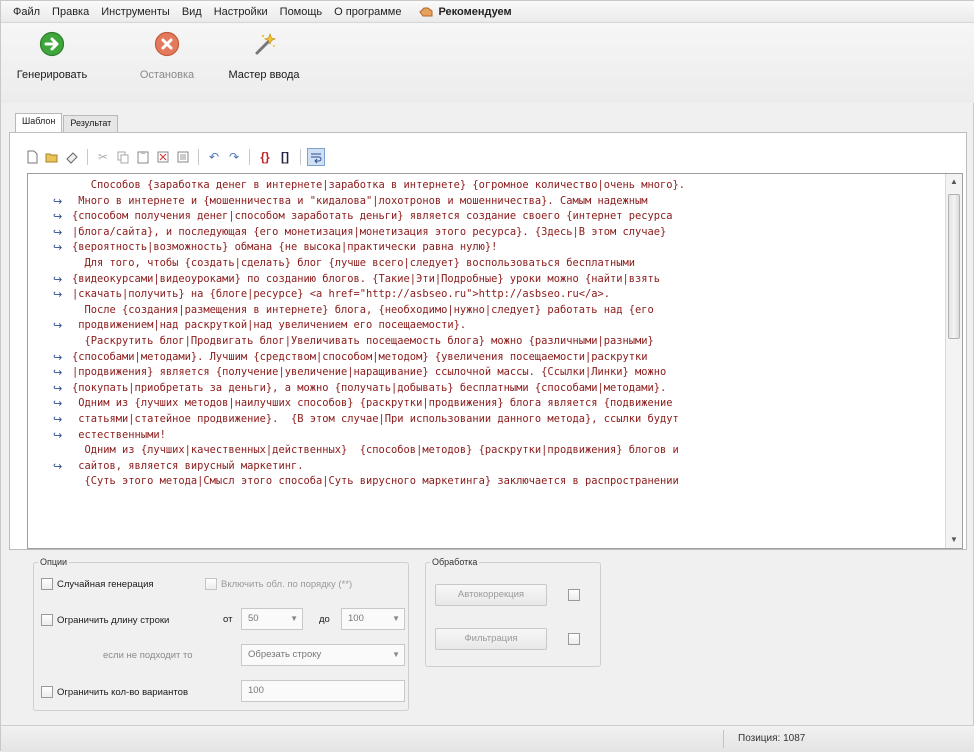 This screenshot has height=752, width=974. I want to click on brackets-icon: [], so click(285, 157).